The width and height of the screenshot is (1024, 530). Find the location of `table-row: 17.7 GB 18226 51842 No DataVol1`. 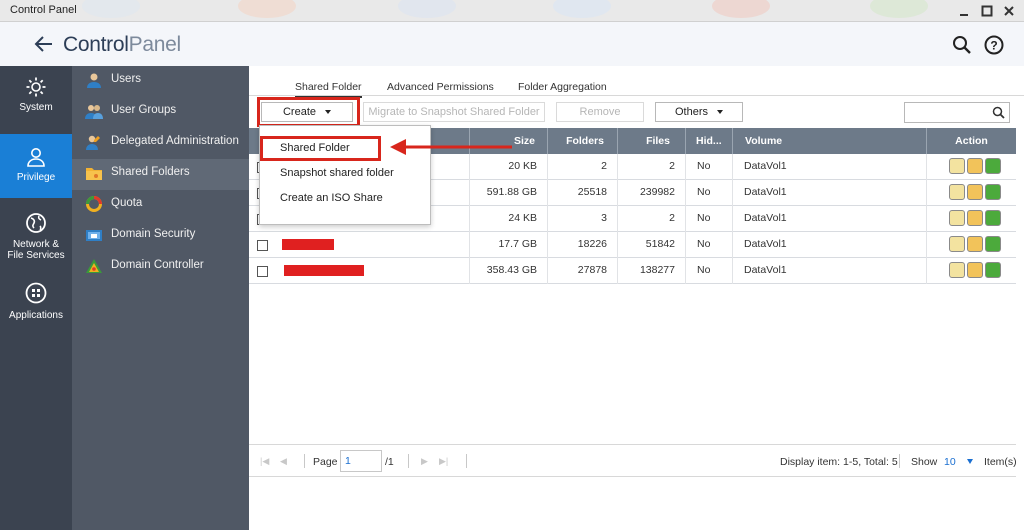

table-row: 17.7 GB 18226 51842 No DataVol1 is located at coordinates (632, 245).